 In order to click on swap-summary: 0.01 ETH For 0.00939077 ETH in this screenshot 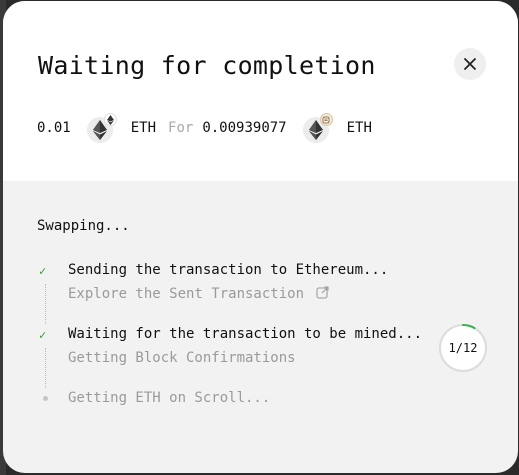, I will do `click(204, 128)`.